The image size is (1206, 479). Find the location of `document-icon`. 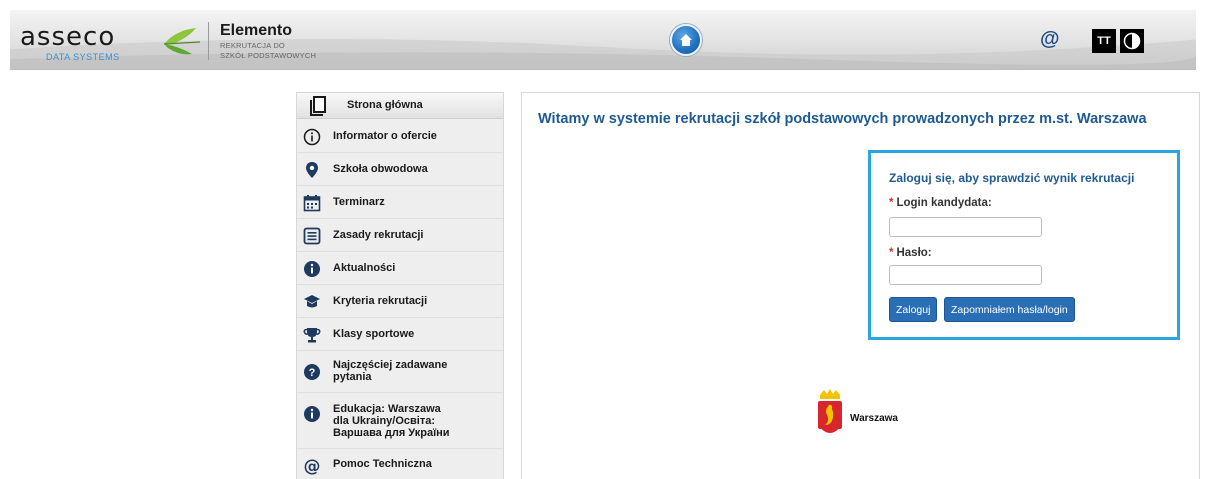

document-icon is located at coordinates (318, 106).